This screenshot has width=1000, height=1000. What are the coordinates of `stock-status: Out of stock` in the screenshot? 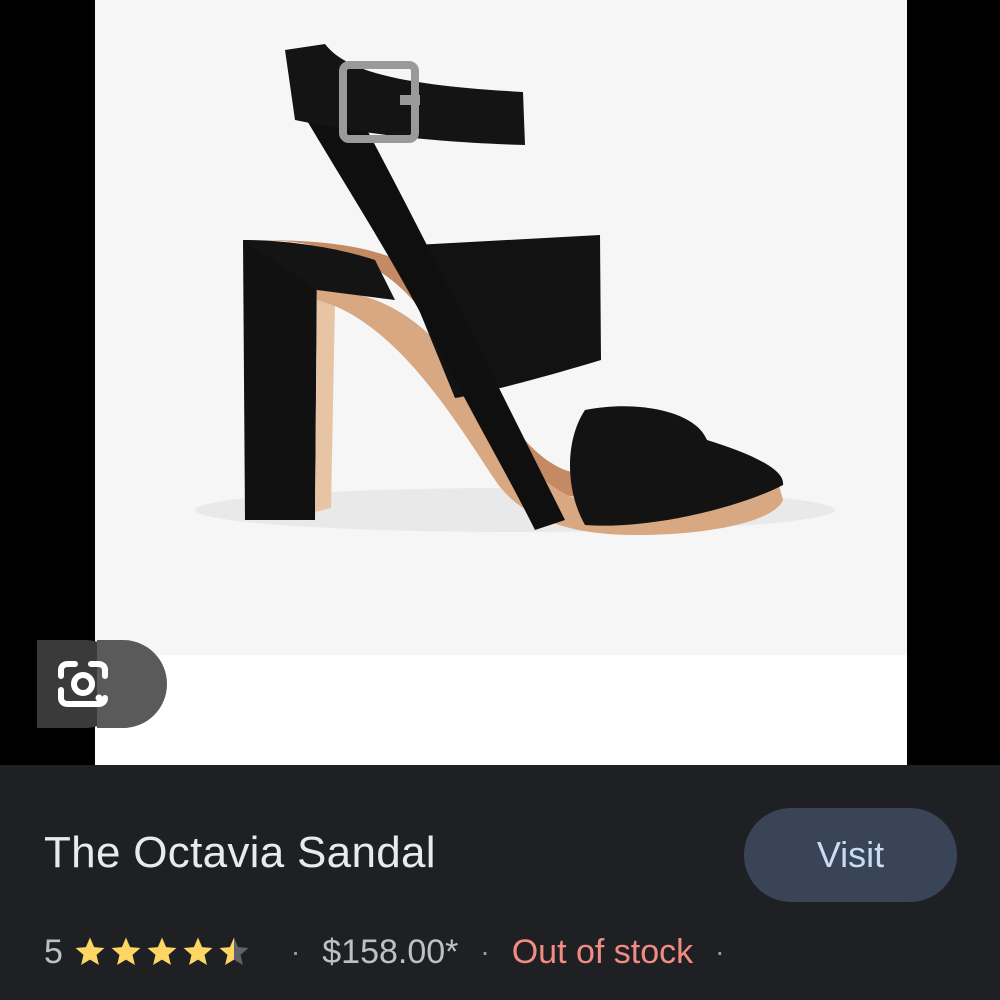 It's located at (602, 951).